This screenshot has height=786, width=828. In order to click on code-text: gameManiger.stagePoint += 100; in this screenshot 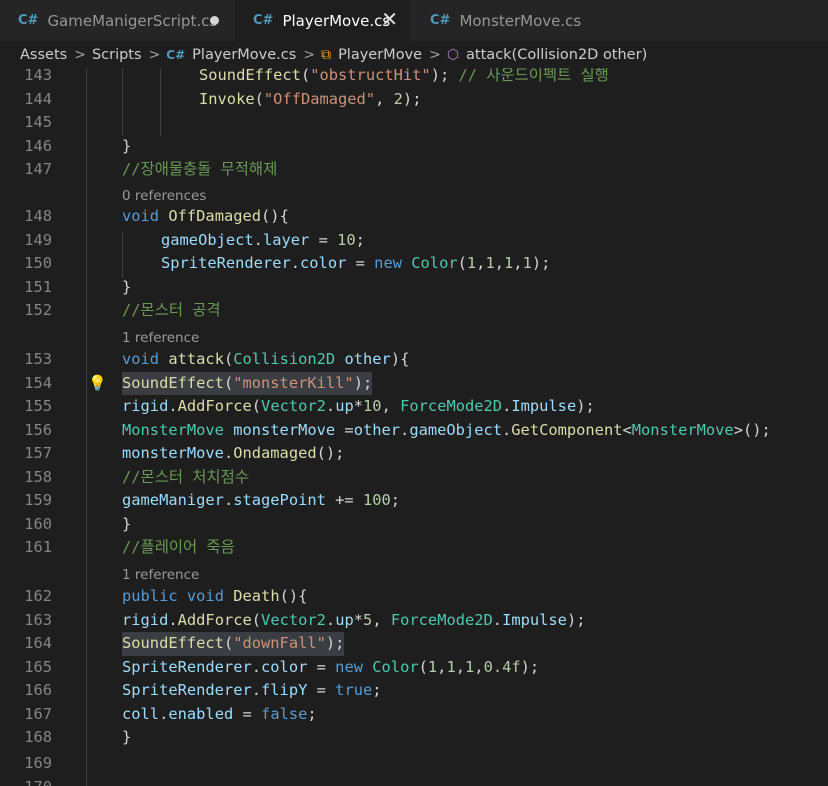, I will do `click(261, 500)`.